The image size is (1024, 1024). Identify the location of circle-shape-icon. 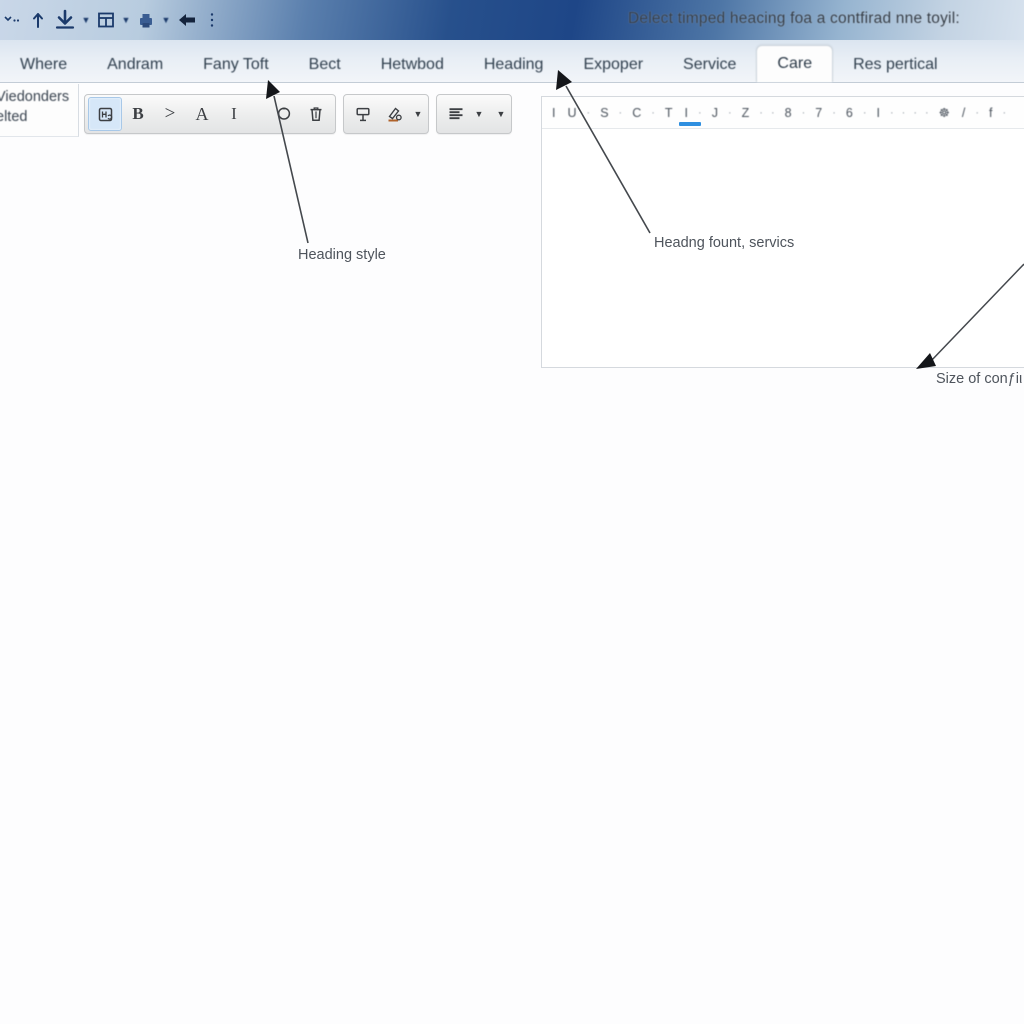
(284, 114).